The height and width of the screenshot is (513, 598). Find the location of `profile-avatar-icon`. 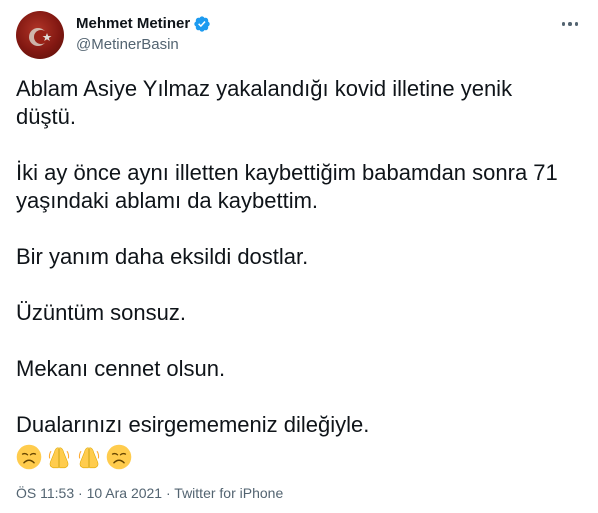

profile-avatar-icon is located at coordinates (40, 35).